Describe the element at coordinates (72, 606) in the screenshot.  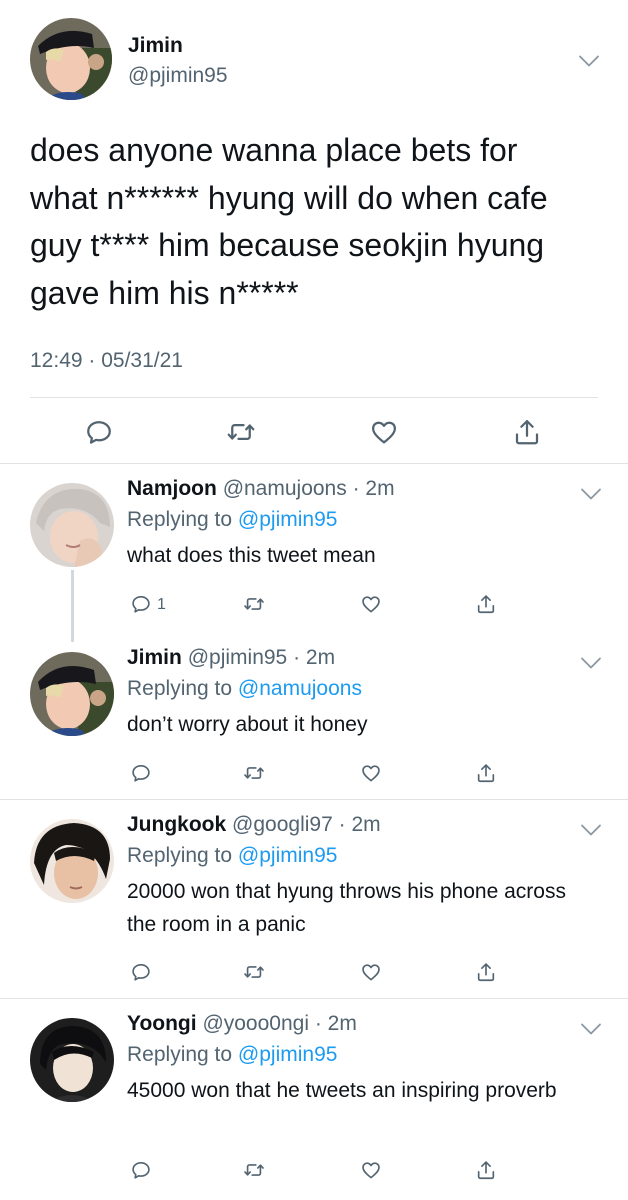
I see `thread-connector` at that location.